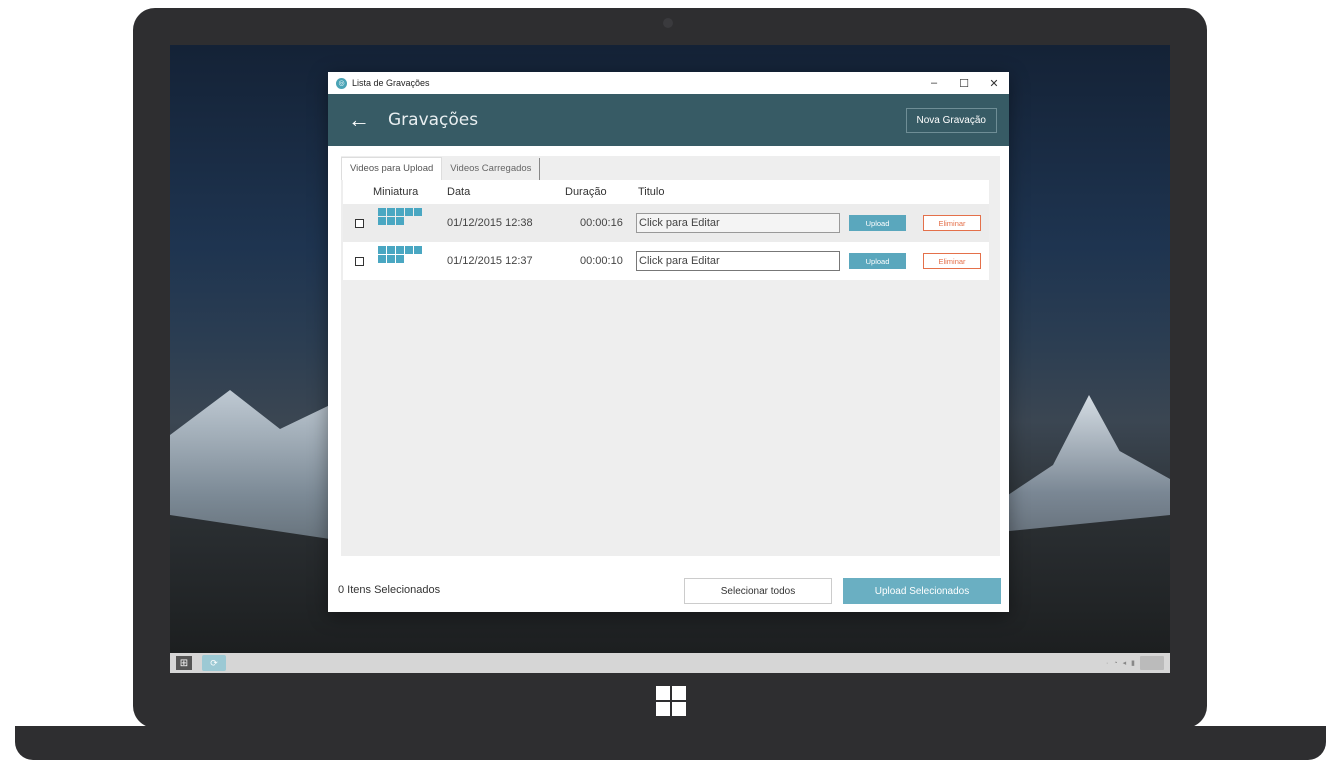  I want to click on volume-icon: ◂, so click(1125, 663).